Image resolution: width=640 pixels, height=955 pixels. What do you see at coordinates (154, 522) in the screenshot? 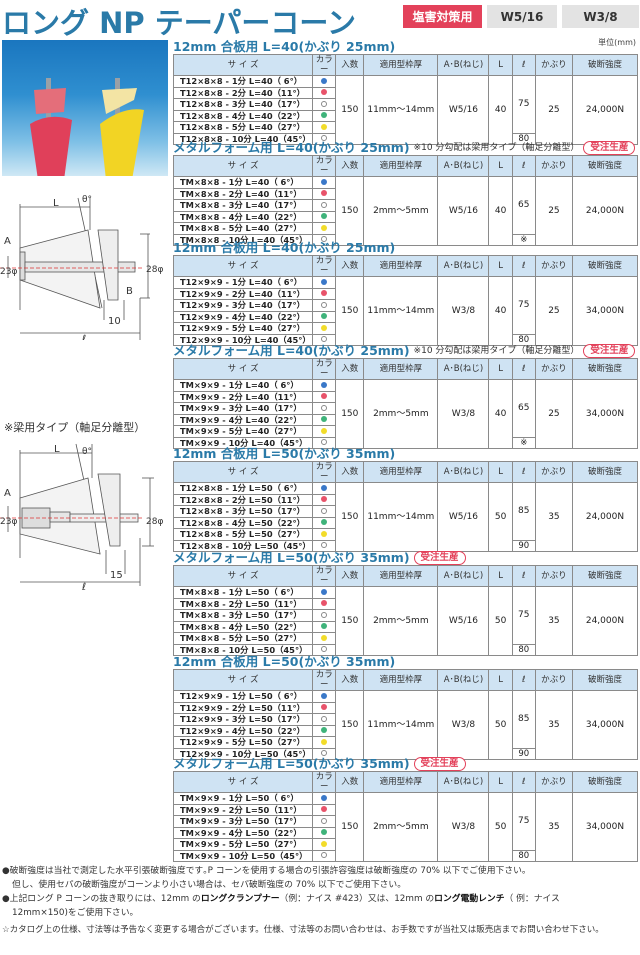
I see `beam-dim-28-label: 28φ` at bounding box center [154, 522].